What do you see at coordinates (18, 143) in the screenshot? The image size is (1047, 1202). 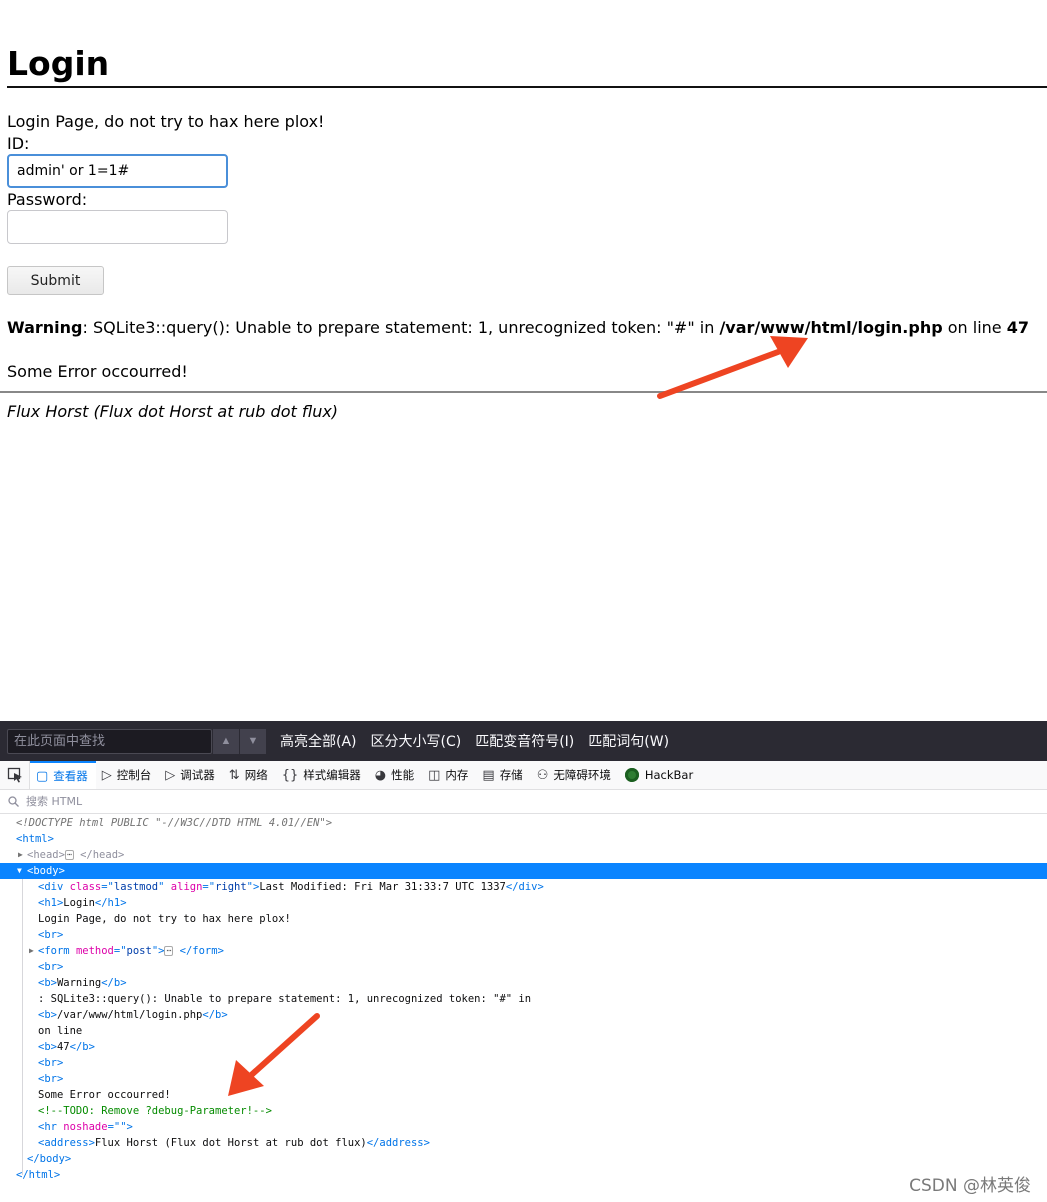 I see `id-label: ID:` at bounding box center [18, 143].